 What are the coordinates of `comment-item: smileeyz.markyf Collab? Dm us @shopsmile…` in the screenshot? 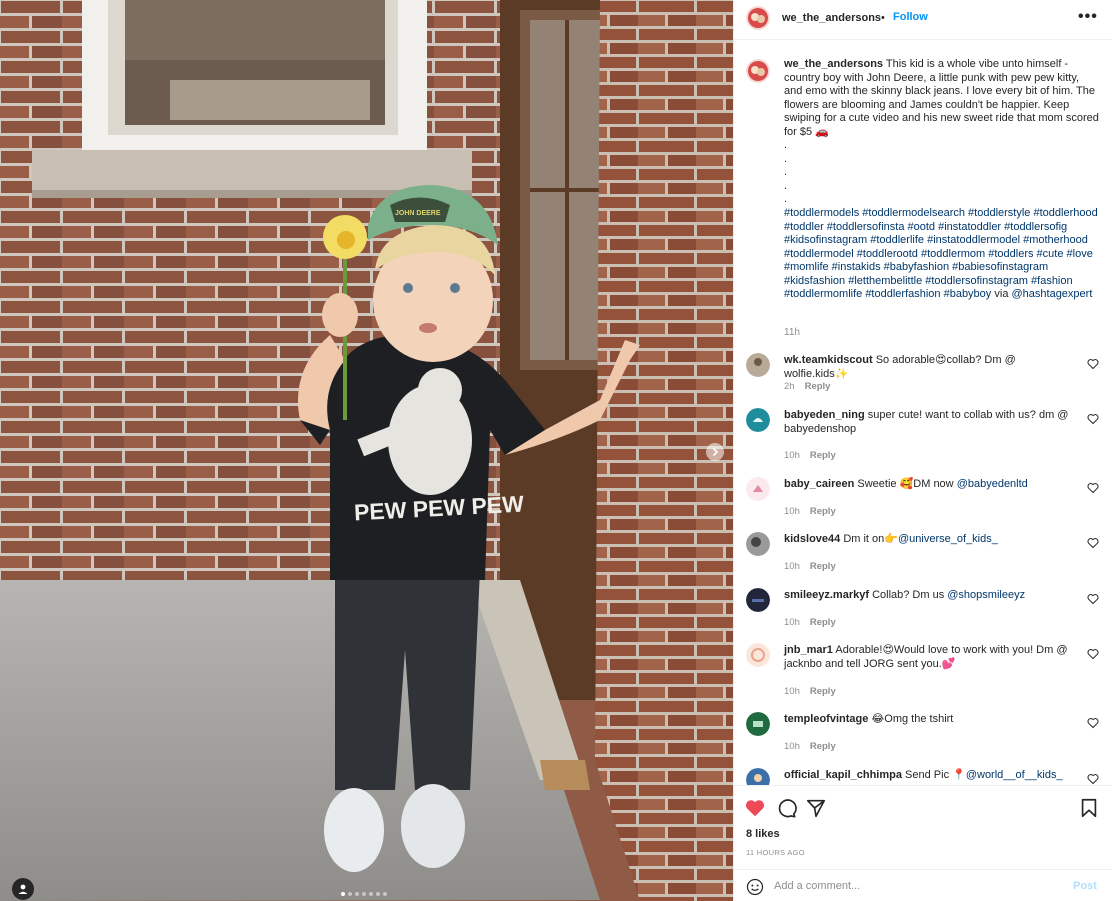 It's located at (923, 613).